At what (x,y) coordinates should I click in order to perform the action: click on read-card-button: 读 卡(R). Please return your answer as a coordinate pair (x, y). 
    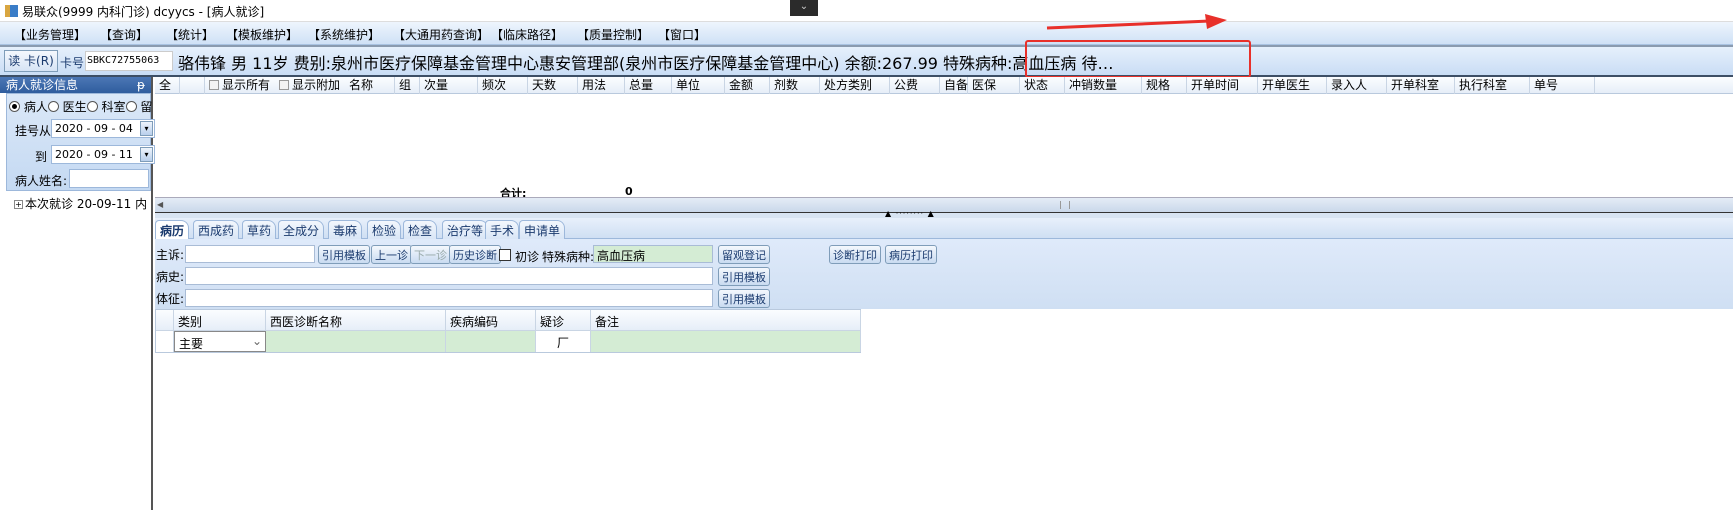
    Looking at the image, I should click on (31, 61).